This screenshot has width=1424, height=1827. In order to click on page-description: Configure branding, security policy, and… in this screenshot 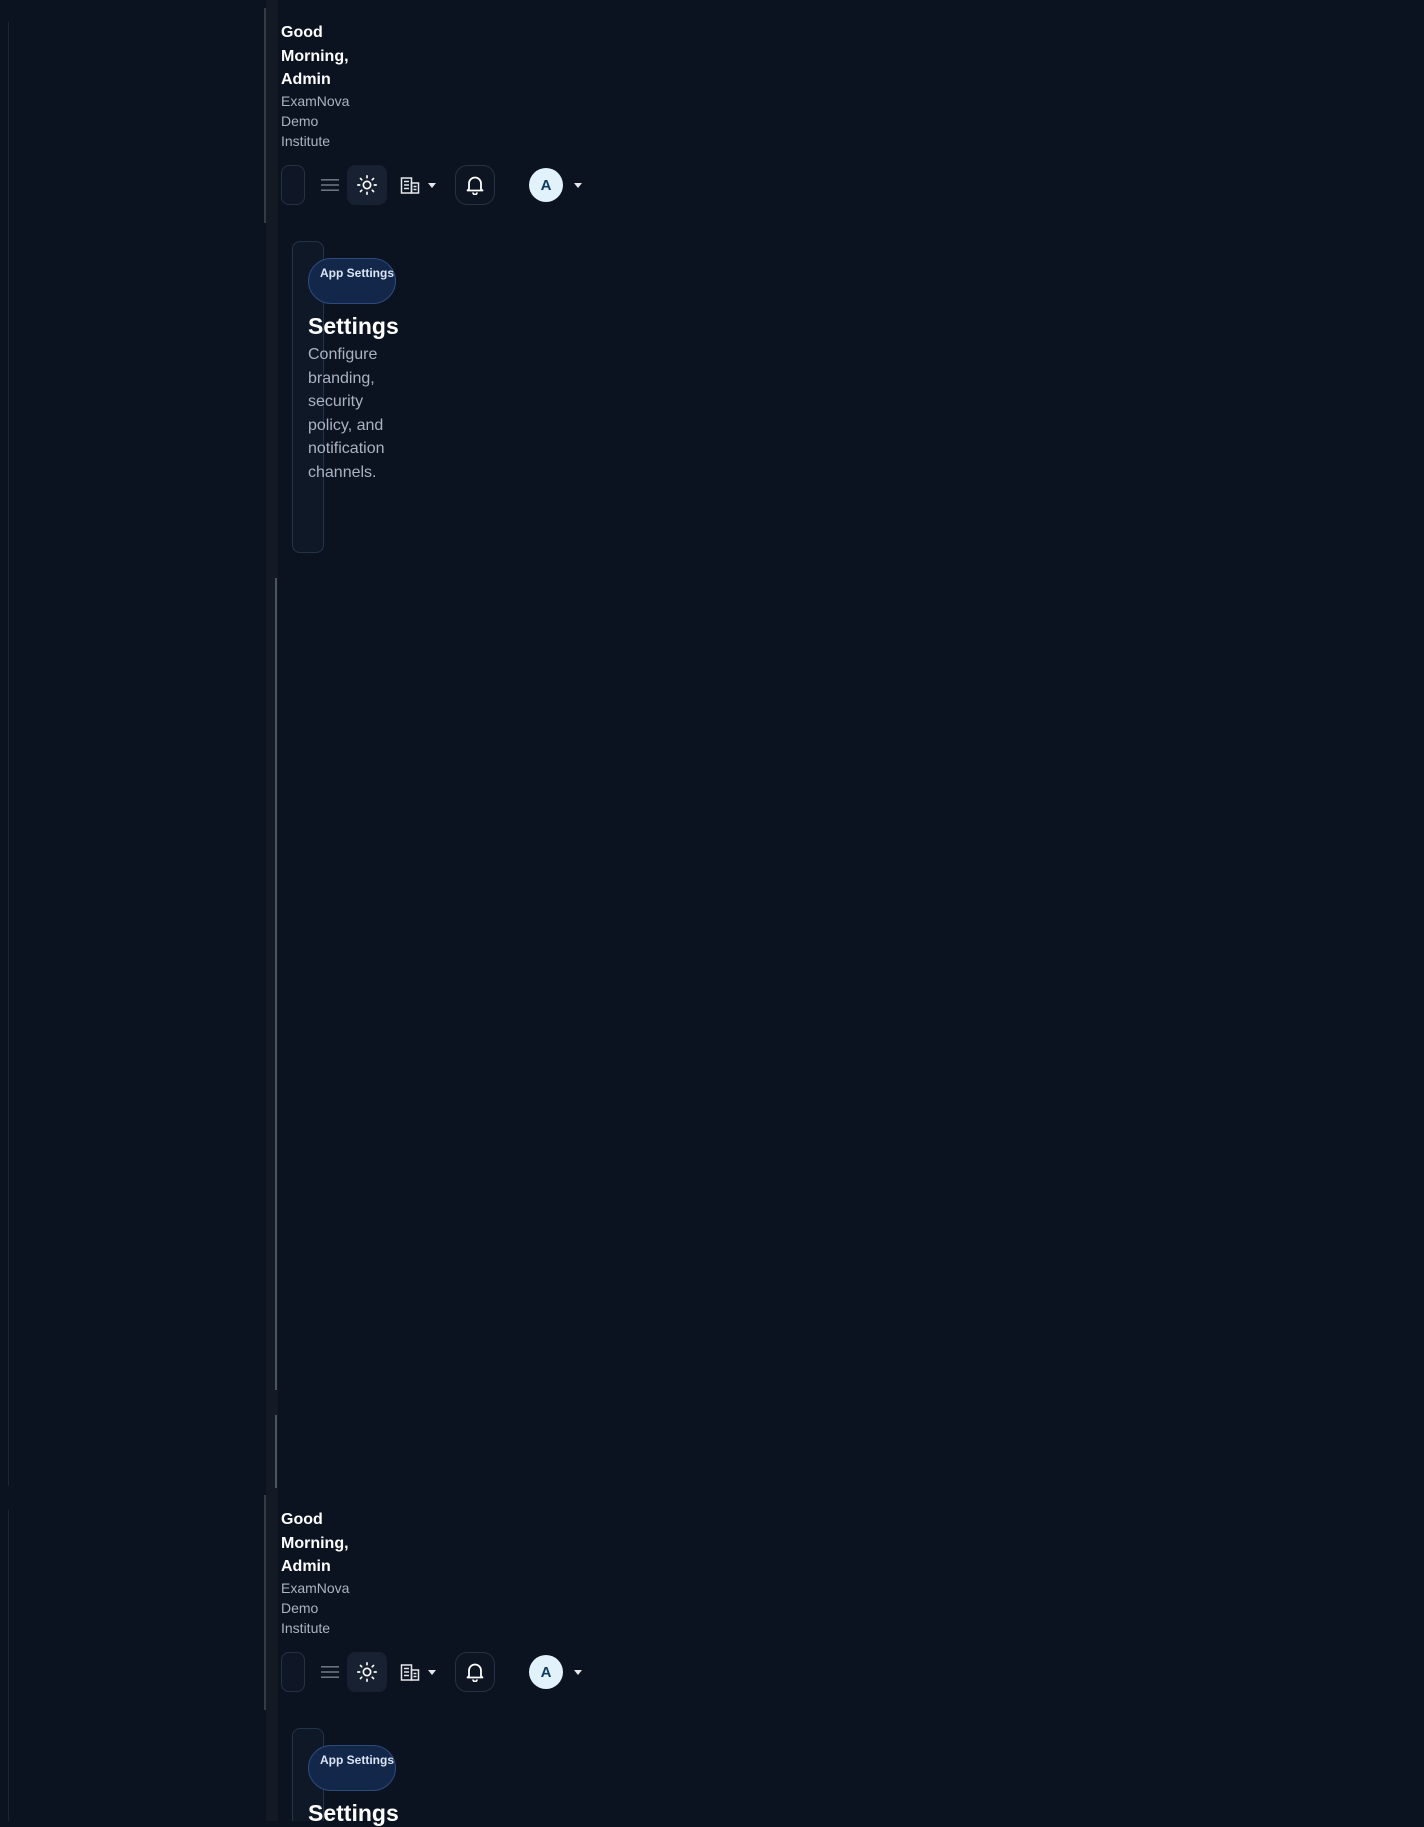, I will do `click(346, 413)`.